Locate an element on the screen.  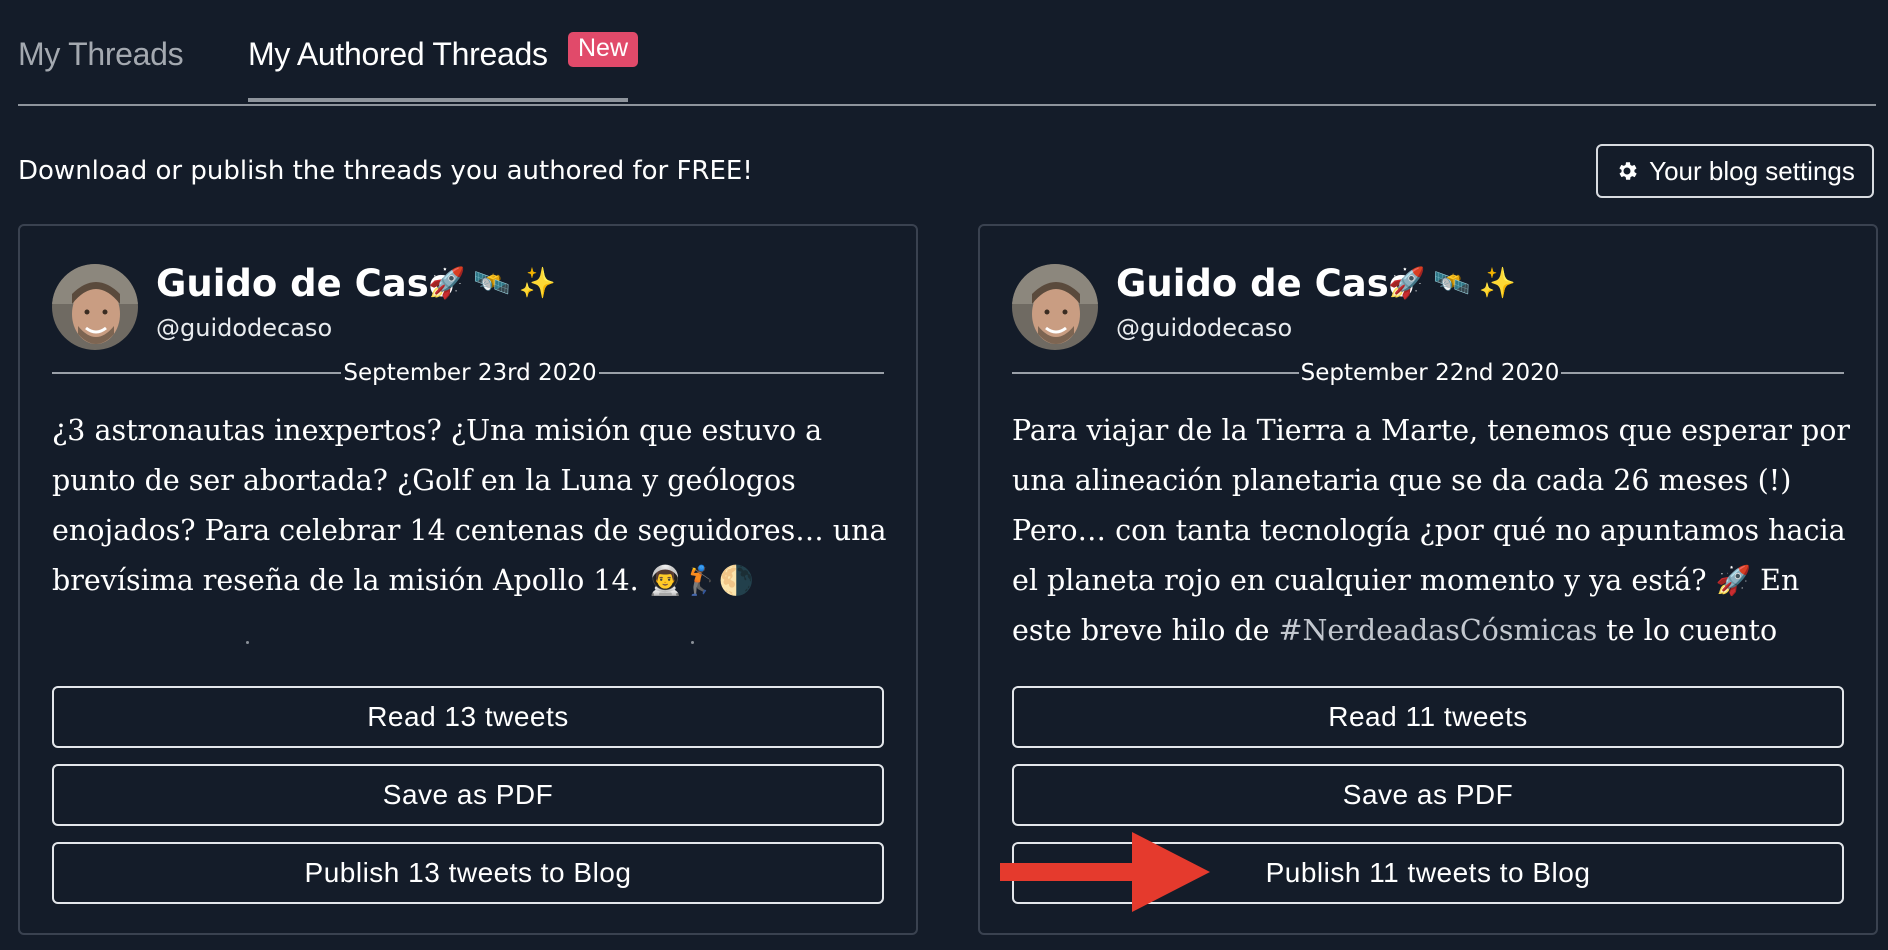
new-badge: New is located at coordinates (603, 49).